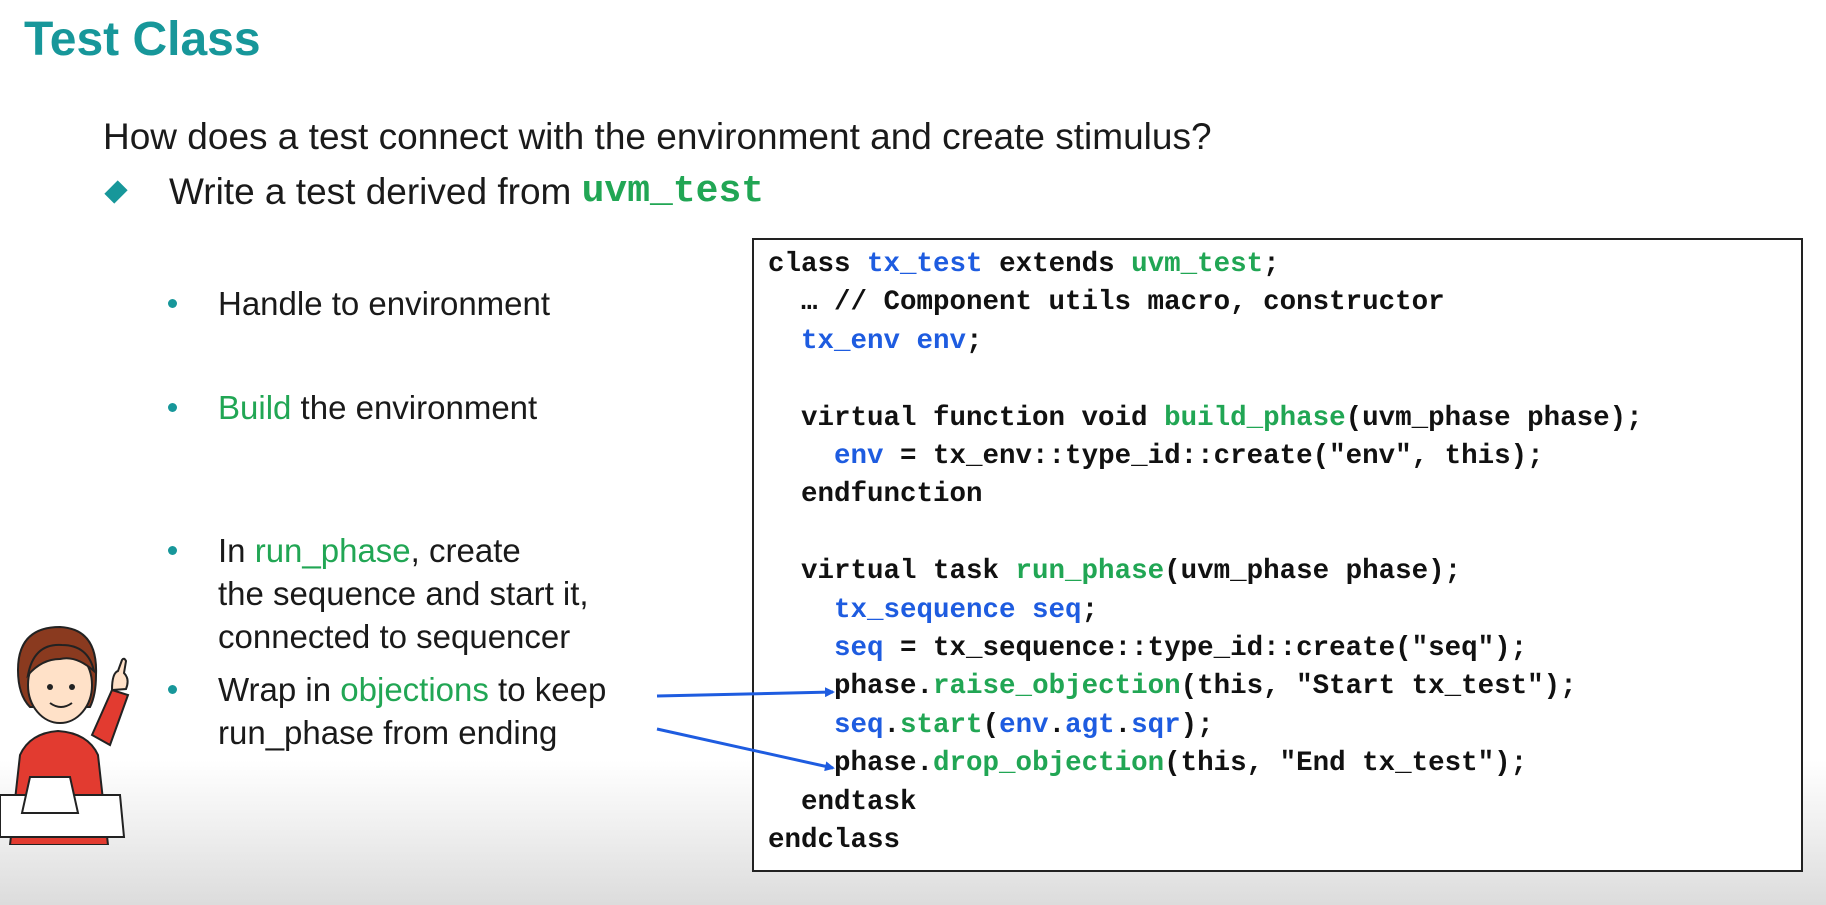  Describe the element at coordinates (65, 735) in the screenshot. I see `student-raising-hand-illustration` at that location.